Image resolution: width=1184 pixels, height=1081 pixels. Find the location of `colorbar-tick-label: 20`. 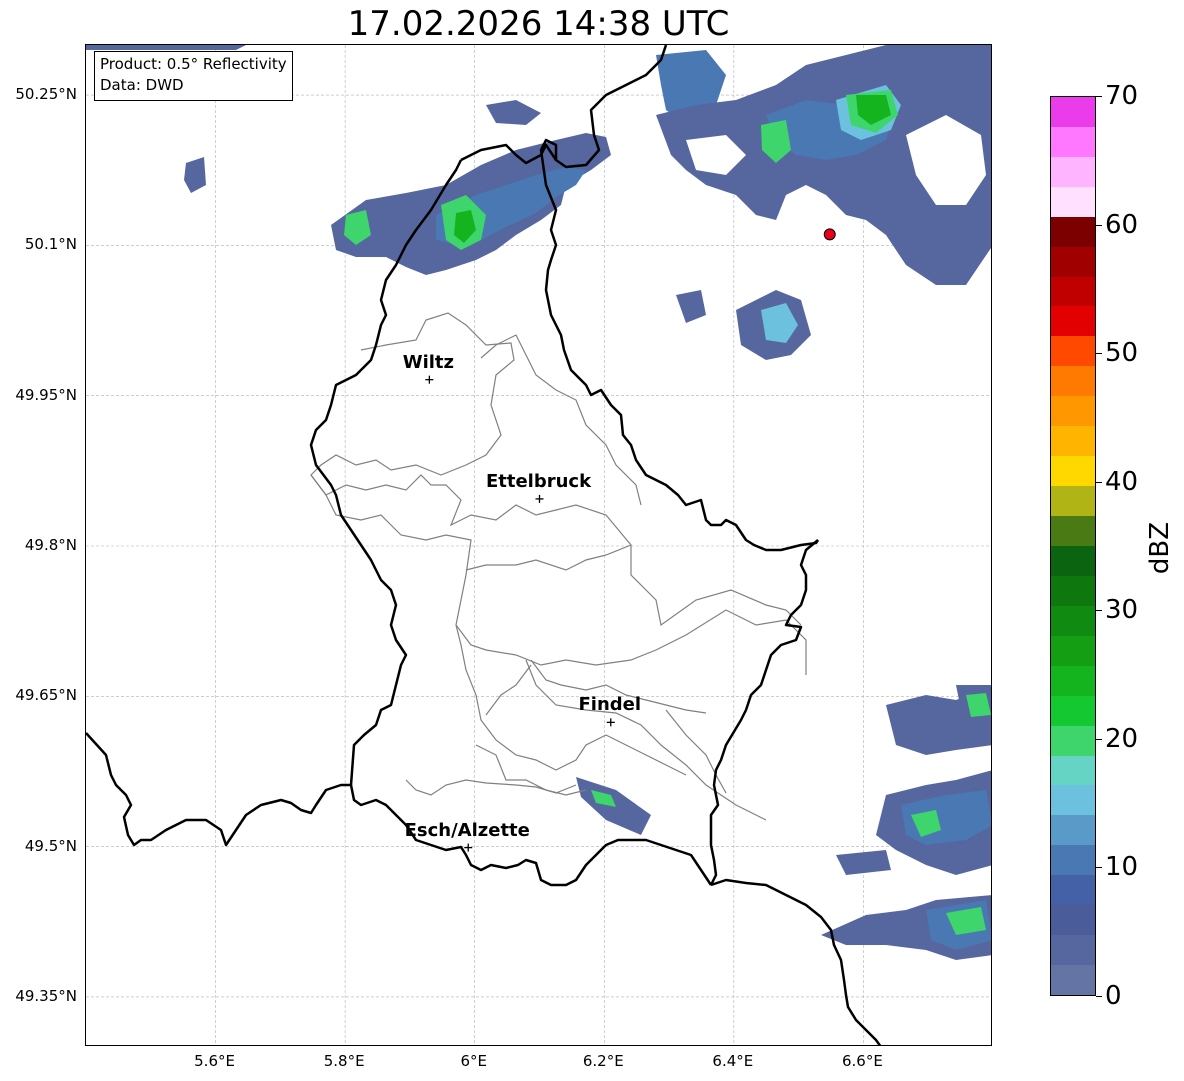

colorbar-tick-label: 20 is located at coordinates (1122, 738).